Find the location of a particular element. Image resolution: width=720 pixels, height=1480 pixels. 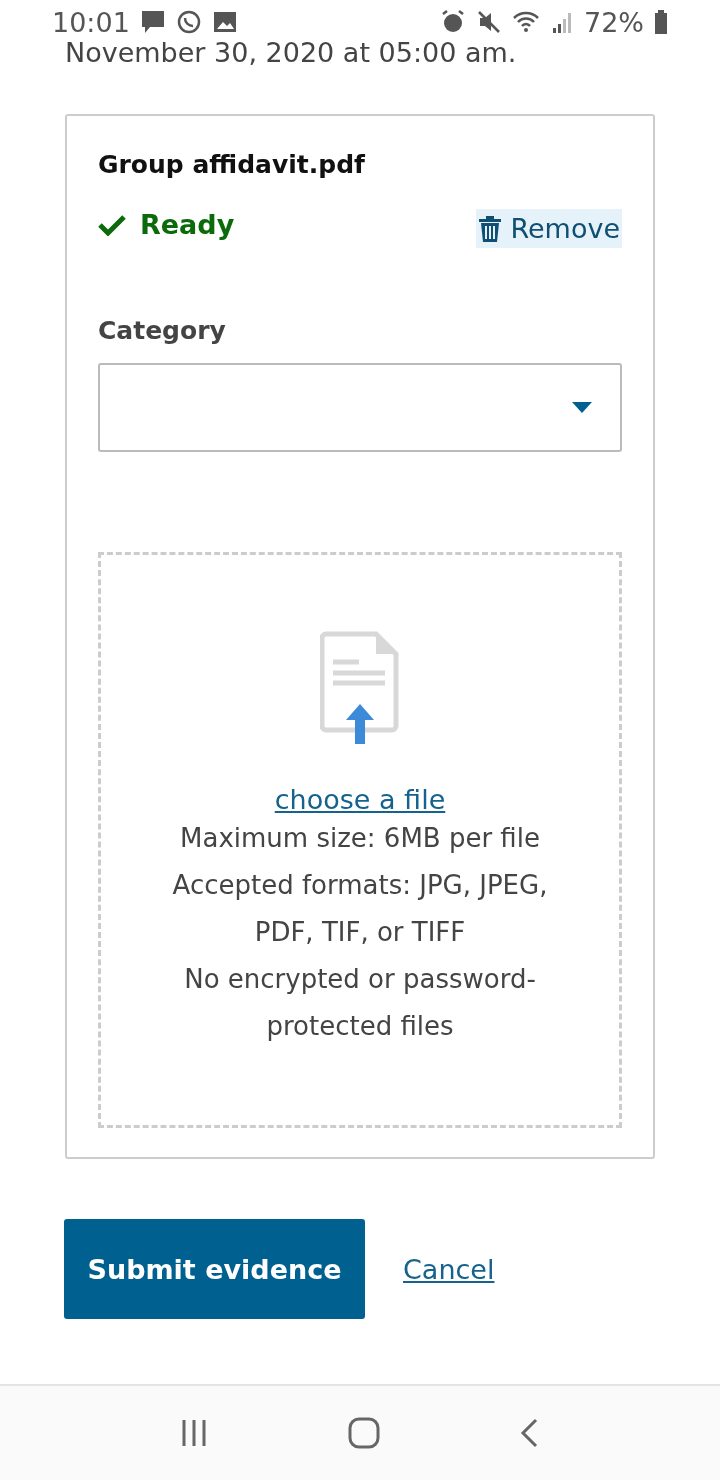

submit-button: Submit evidence is located at coordinates (214, 1269).